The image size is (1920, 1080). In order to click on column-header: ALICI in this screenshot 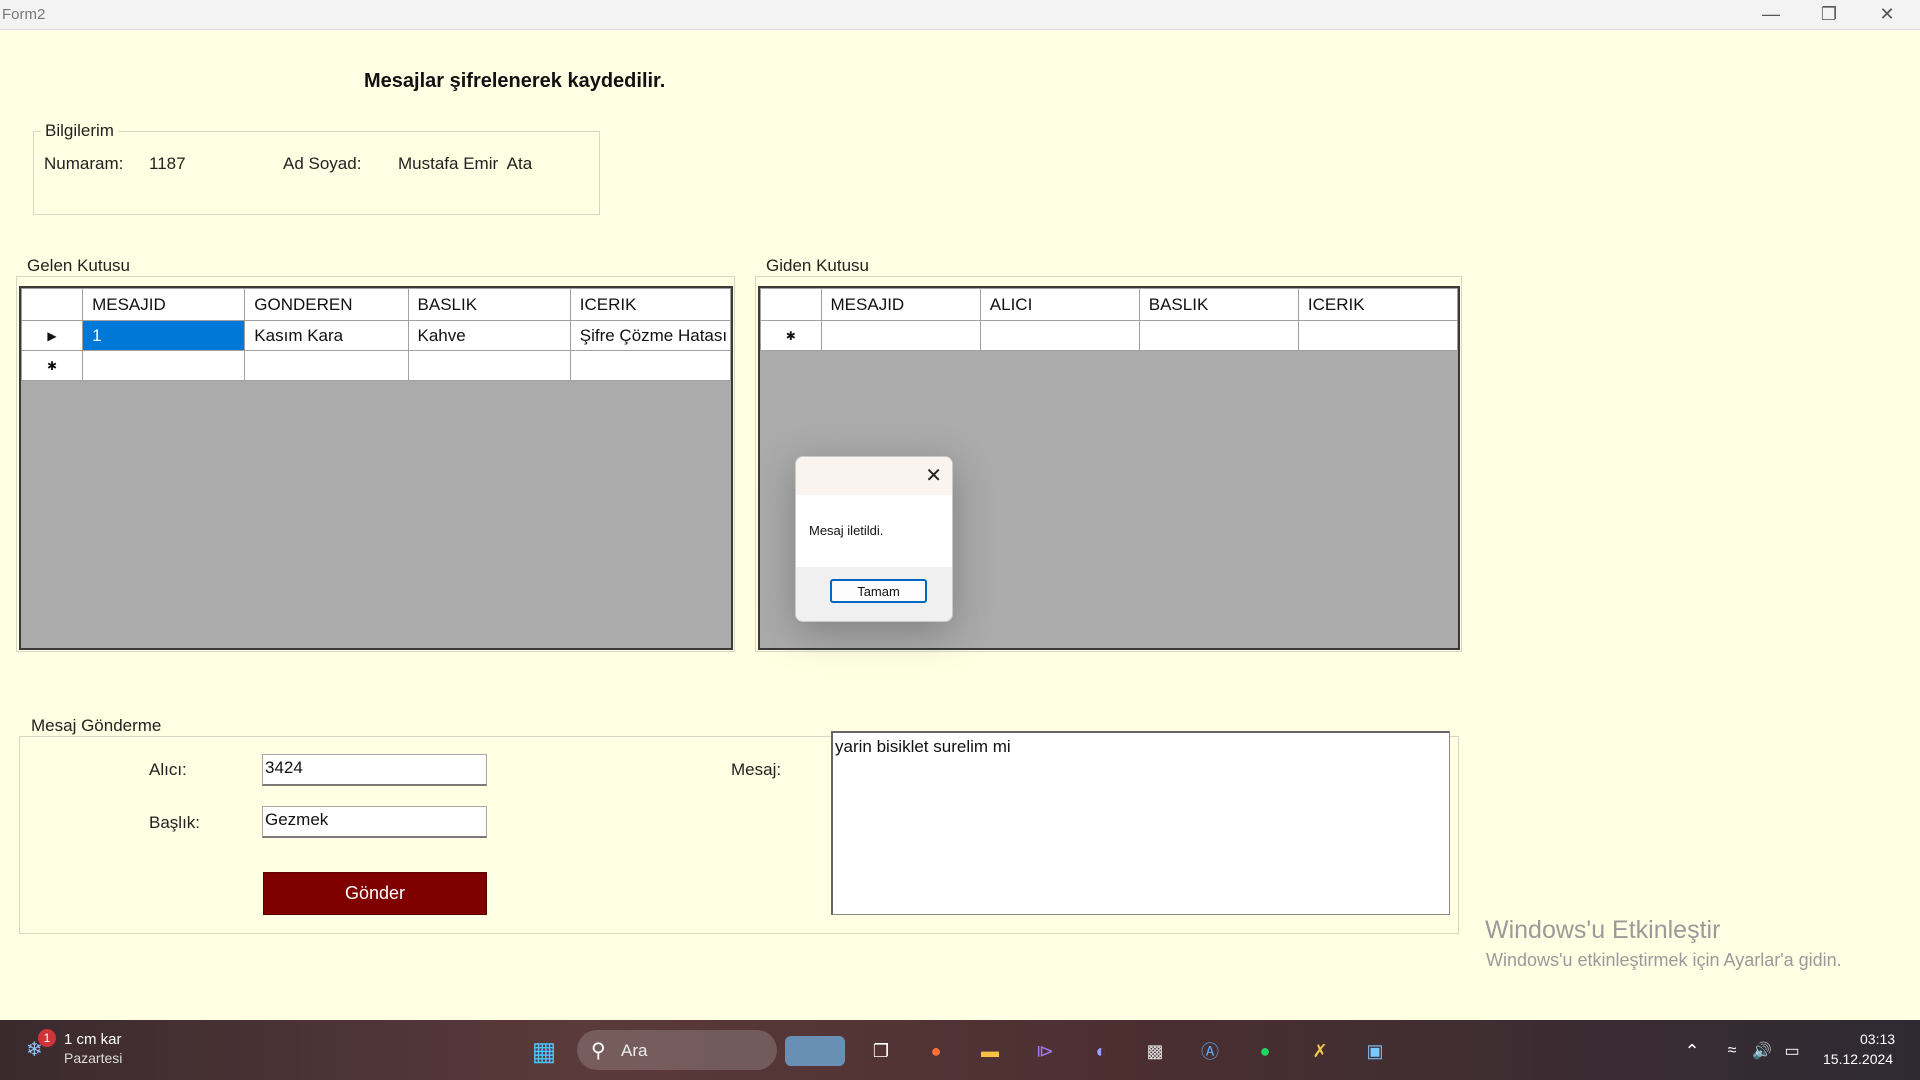, I will do `click(1059, 304)`.